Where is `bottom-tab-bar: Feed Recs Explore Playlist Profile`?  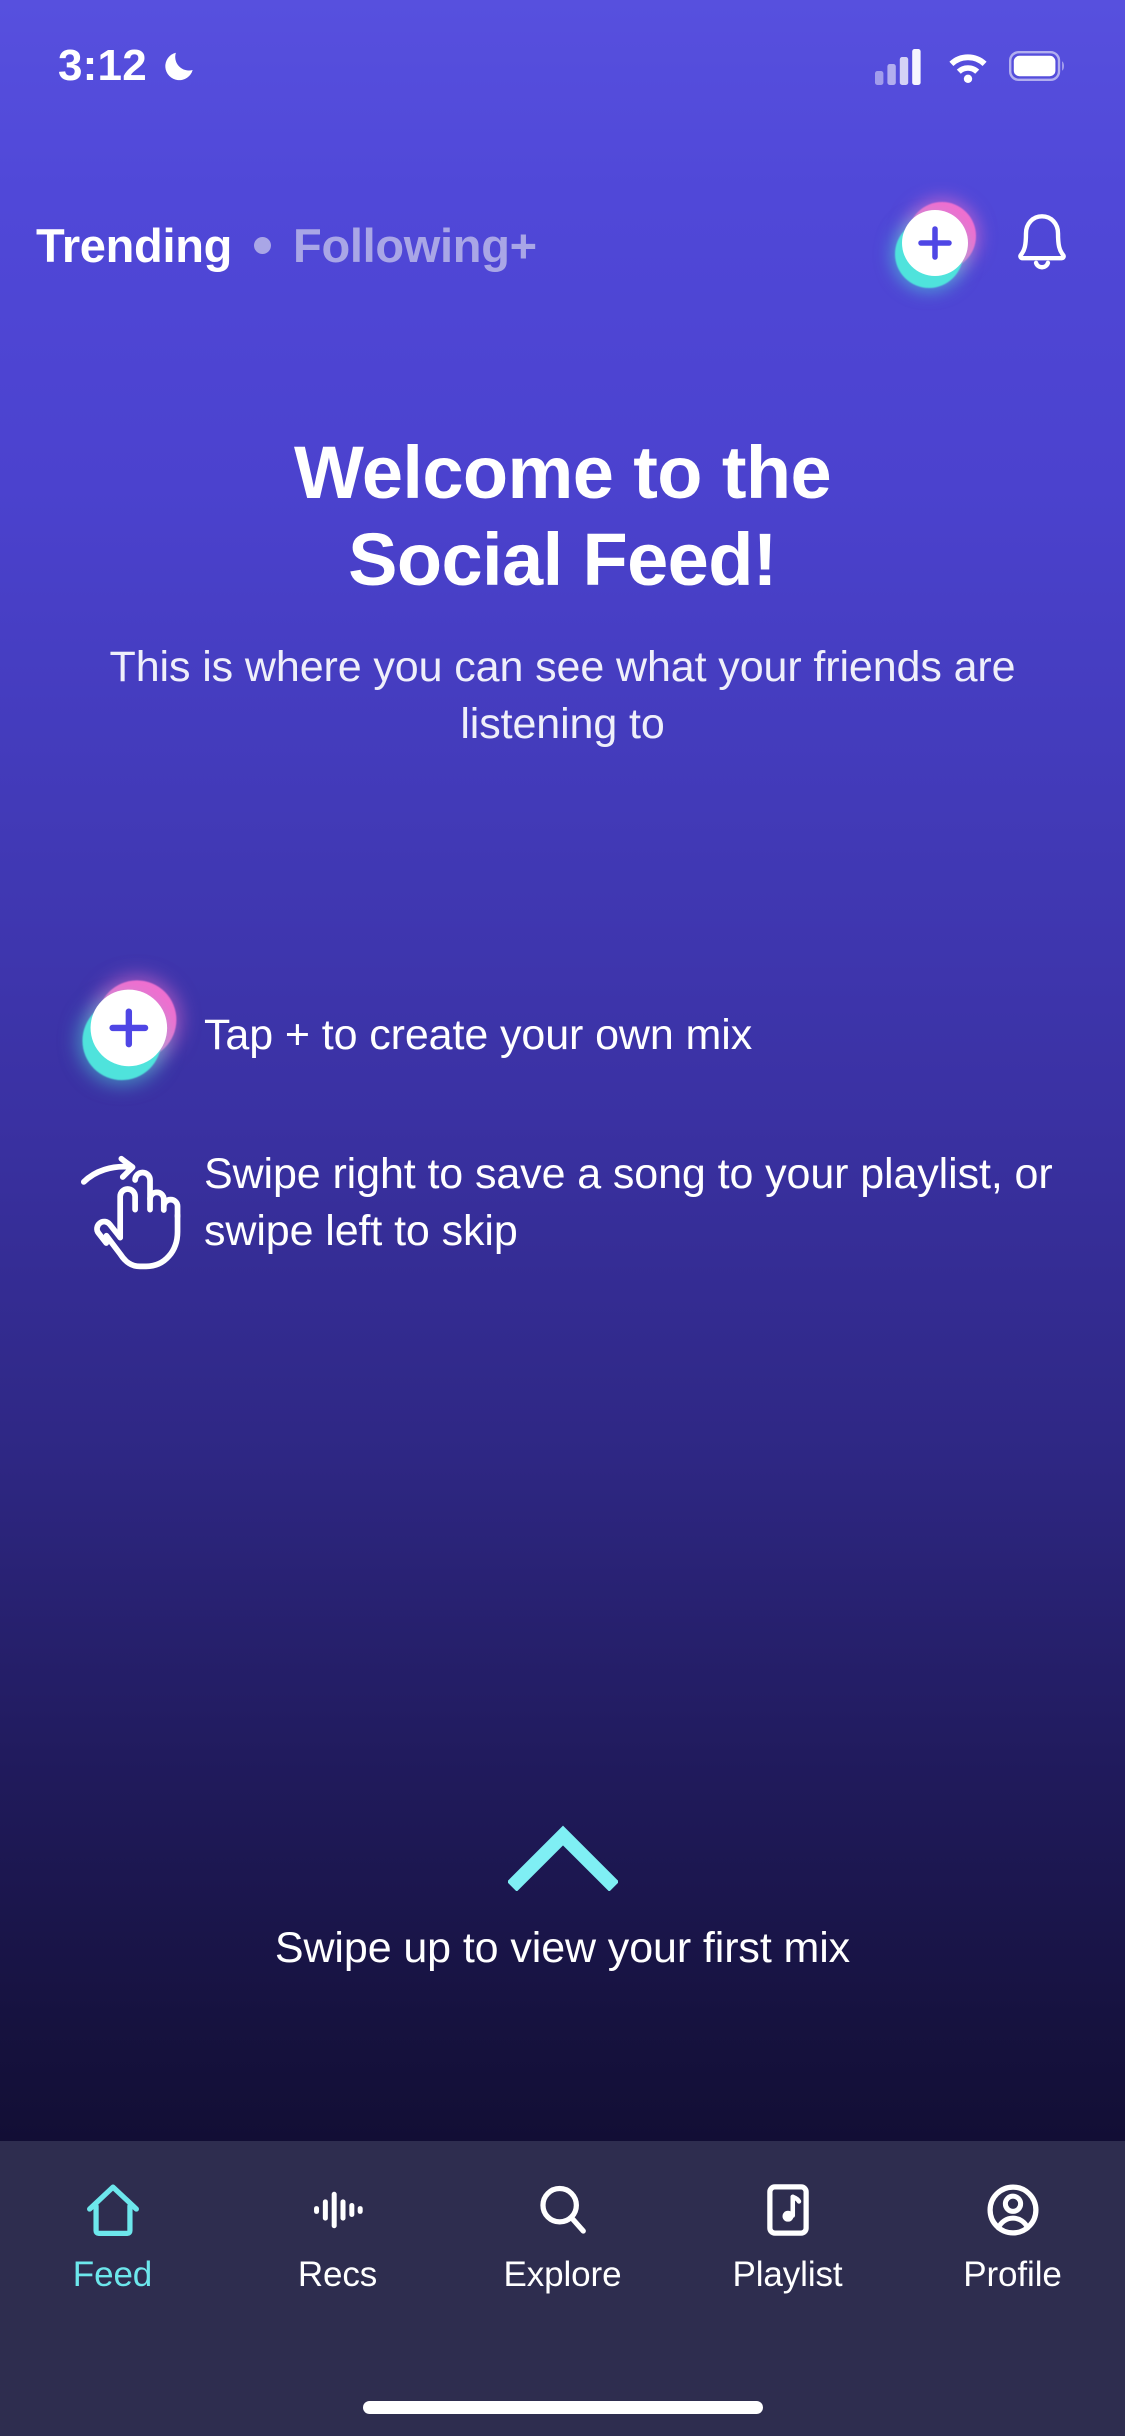 bottom-tab-bar: Feed Recs Explore Playlist Profile is located at coordinates (562, 2288).